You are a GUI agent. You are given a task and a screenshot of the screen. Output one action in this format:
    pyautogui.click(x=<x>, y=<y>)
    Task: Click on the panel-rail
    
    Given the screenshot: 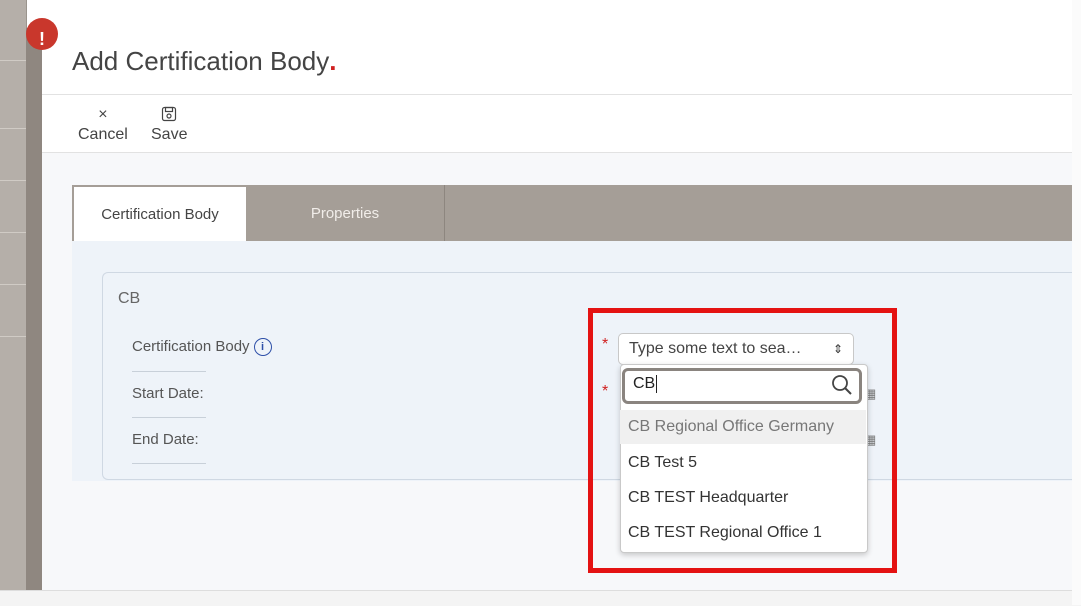 What is the action you would take?
    pyautogui.click(x=34, y=309)
    